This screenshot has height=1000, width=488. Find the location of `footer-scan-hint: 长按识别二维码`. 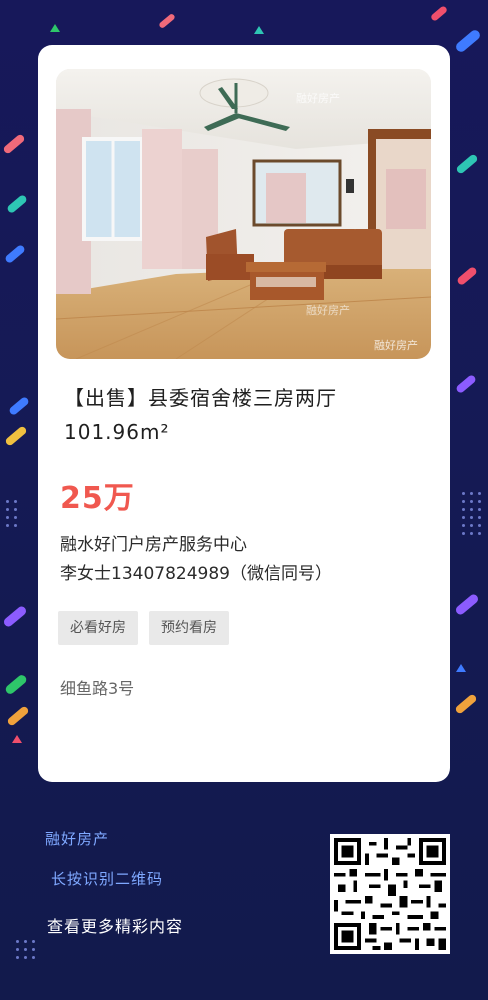

footer-scan-hint: 长按识别二维码 is located at coordinates (107, 879).